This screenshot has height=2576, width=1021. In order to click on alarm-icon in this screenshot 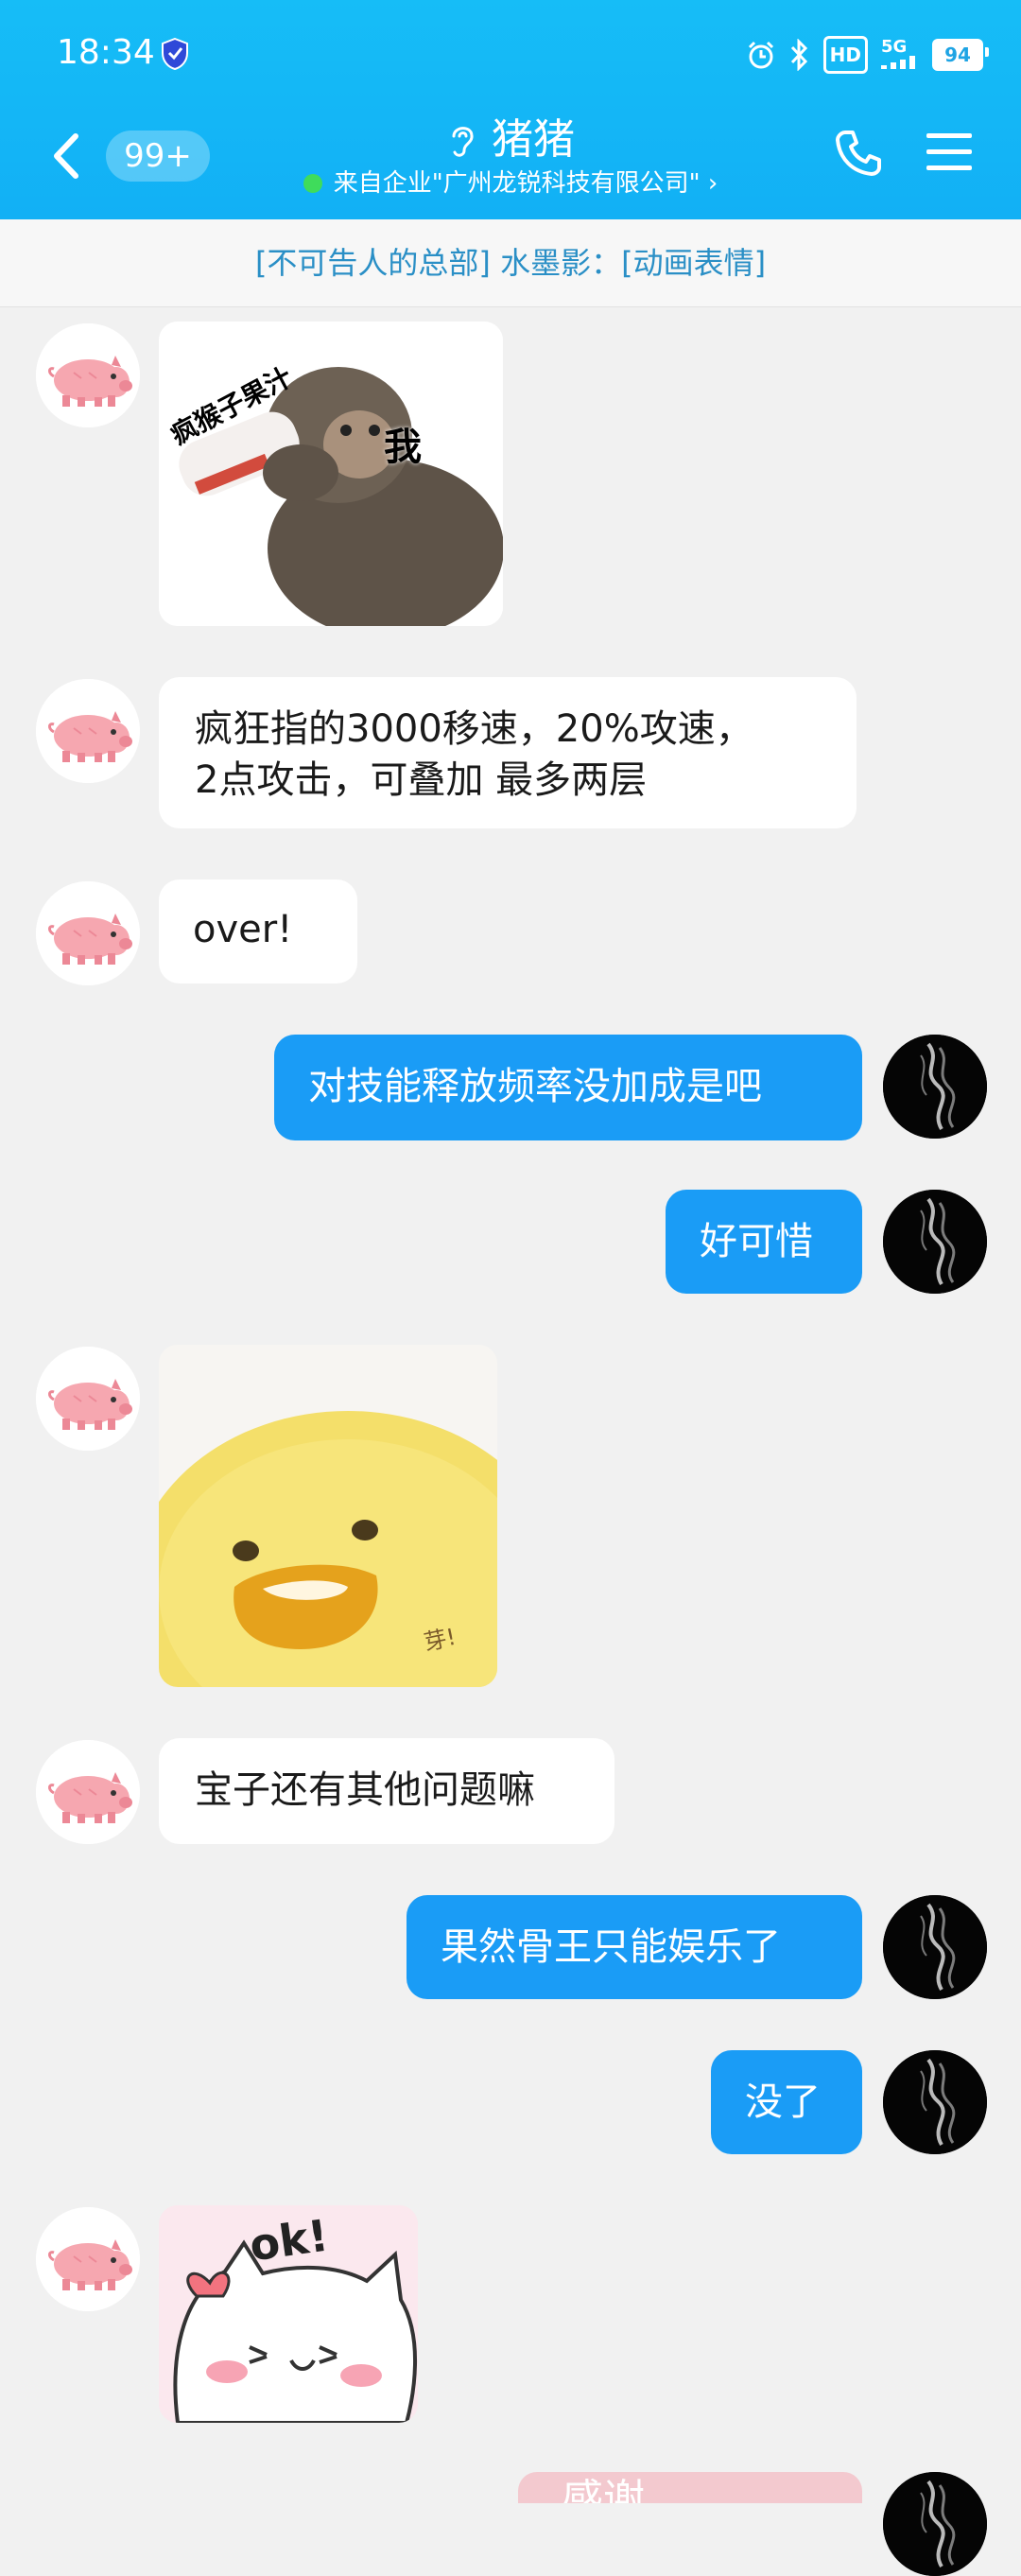, I will do `click(760, 55)`.